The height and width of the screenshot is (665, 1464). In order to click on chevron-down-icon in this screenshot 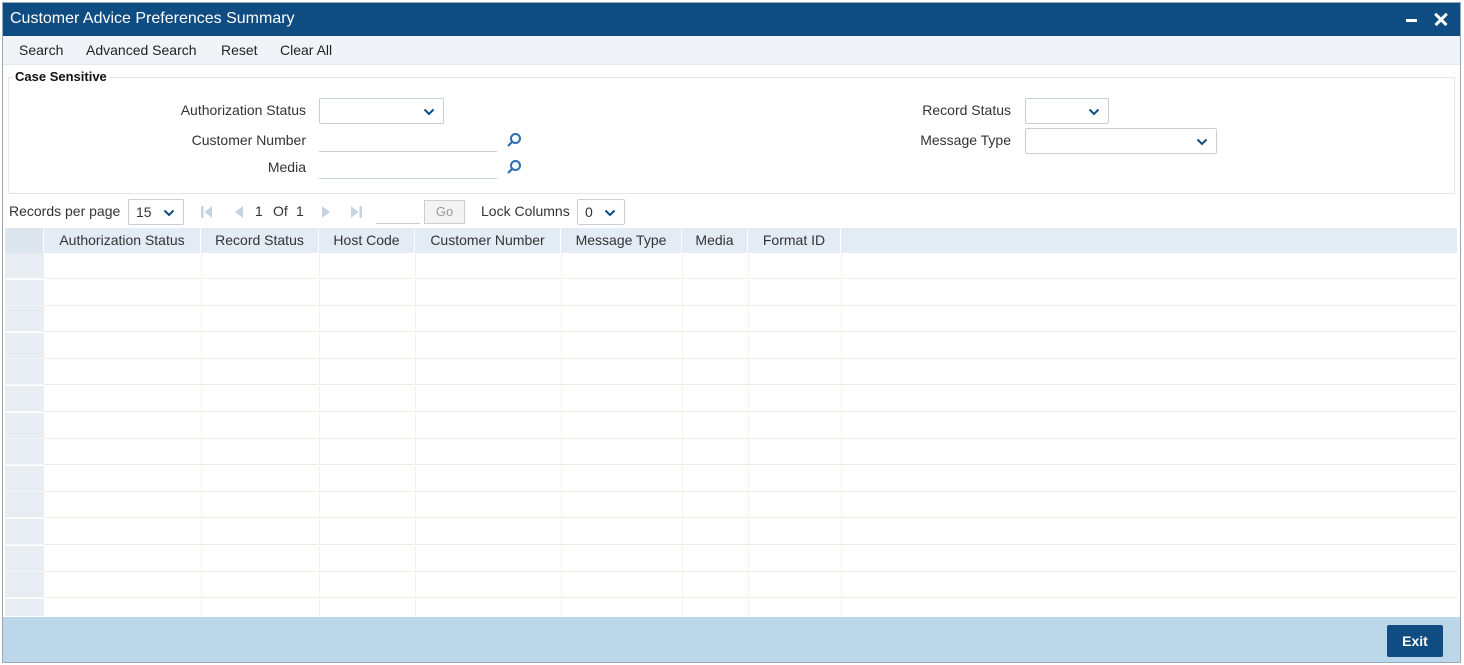, I will do `click(1094, 112)`.